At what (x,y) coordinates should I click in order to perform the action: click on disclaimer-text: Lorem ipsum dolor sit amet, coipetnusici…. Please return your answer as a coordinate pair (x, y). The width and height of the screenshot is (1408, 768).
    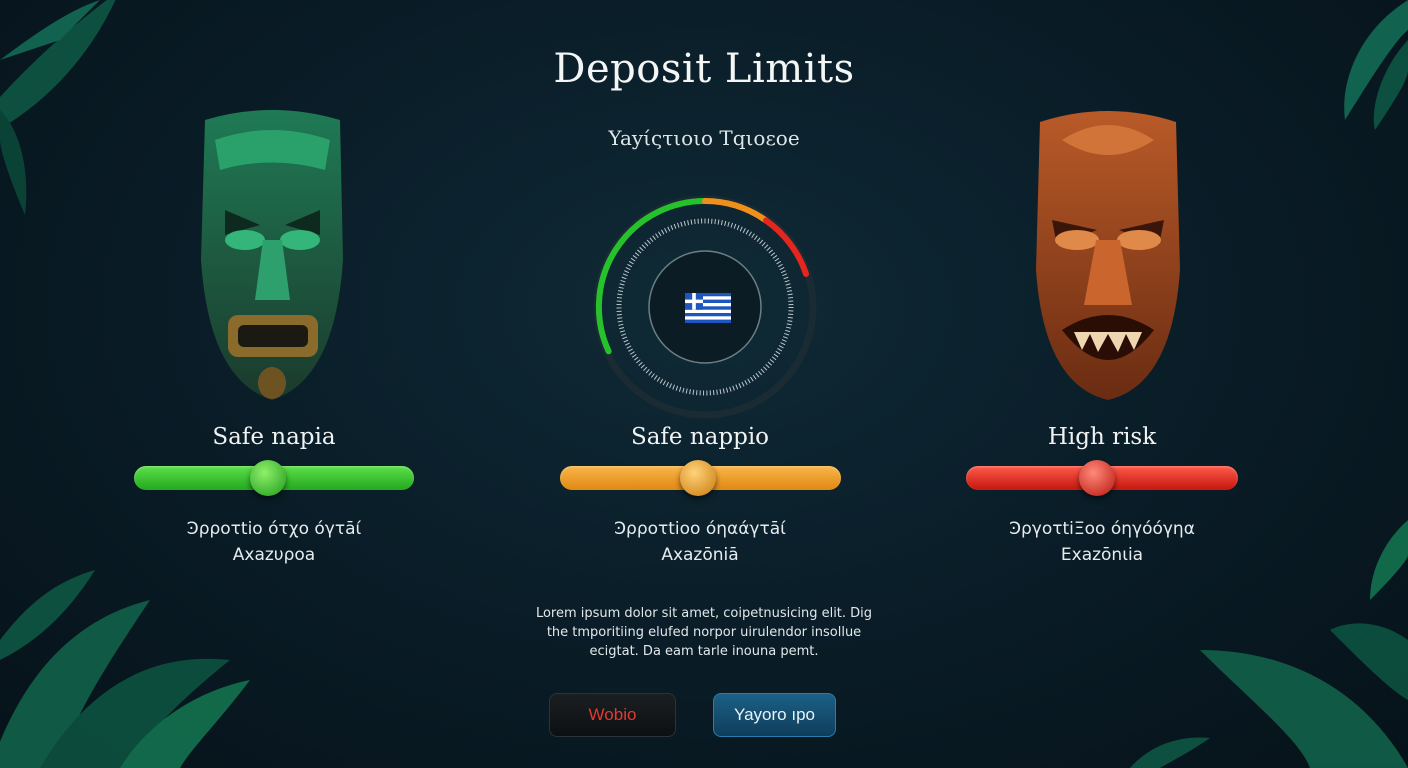
    Looking at the image, I should click on (704, 632).